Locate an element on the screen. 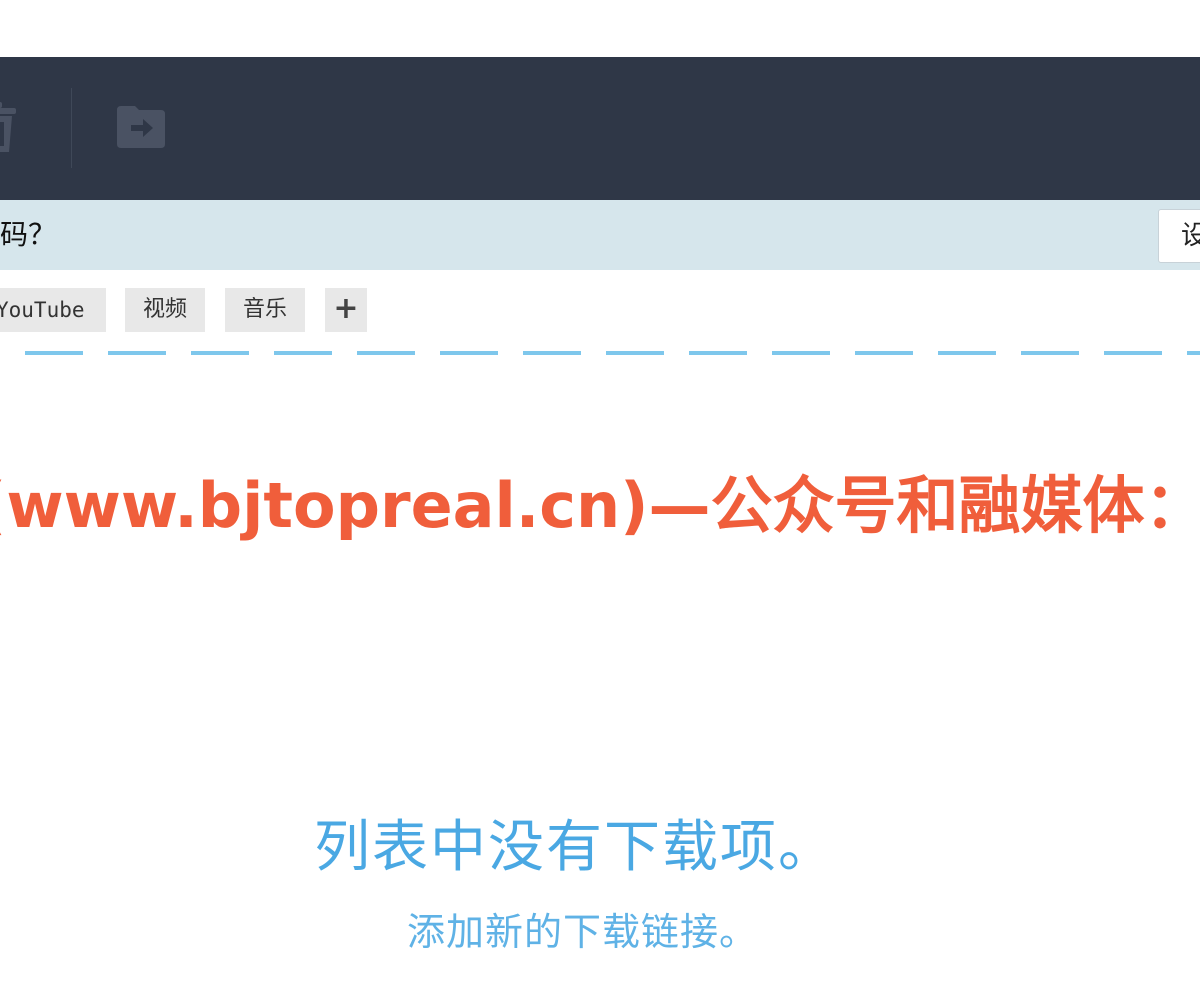 This screenshot has width=1200, height=1000. toolbar-separator is located at coordinates (71, 128).